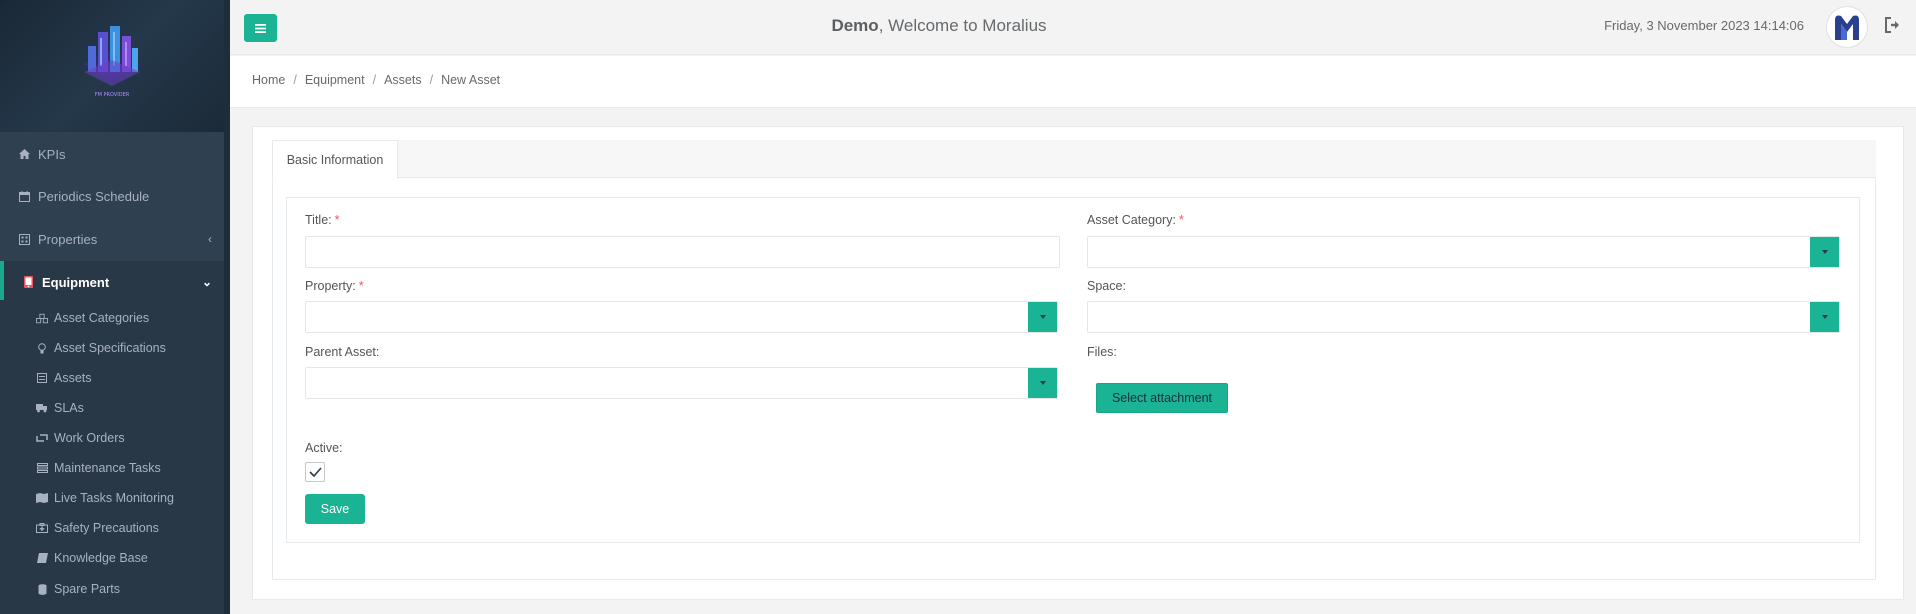  Describe the element at coordinates (112, 239) in the screenshot. I see `sidebar-item-properties: Properties ‹` at that location.